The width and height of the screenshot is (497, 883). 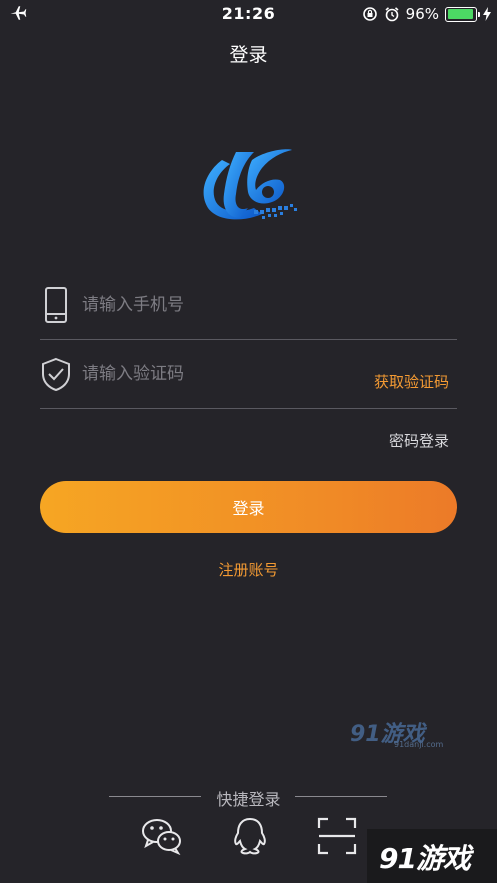 I want to click on watermark-corner-text: 91游戏, so click(x=425, y=858).